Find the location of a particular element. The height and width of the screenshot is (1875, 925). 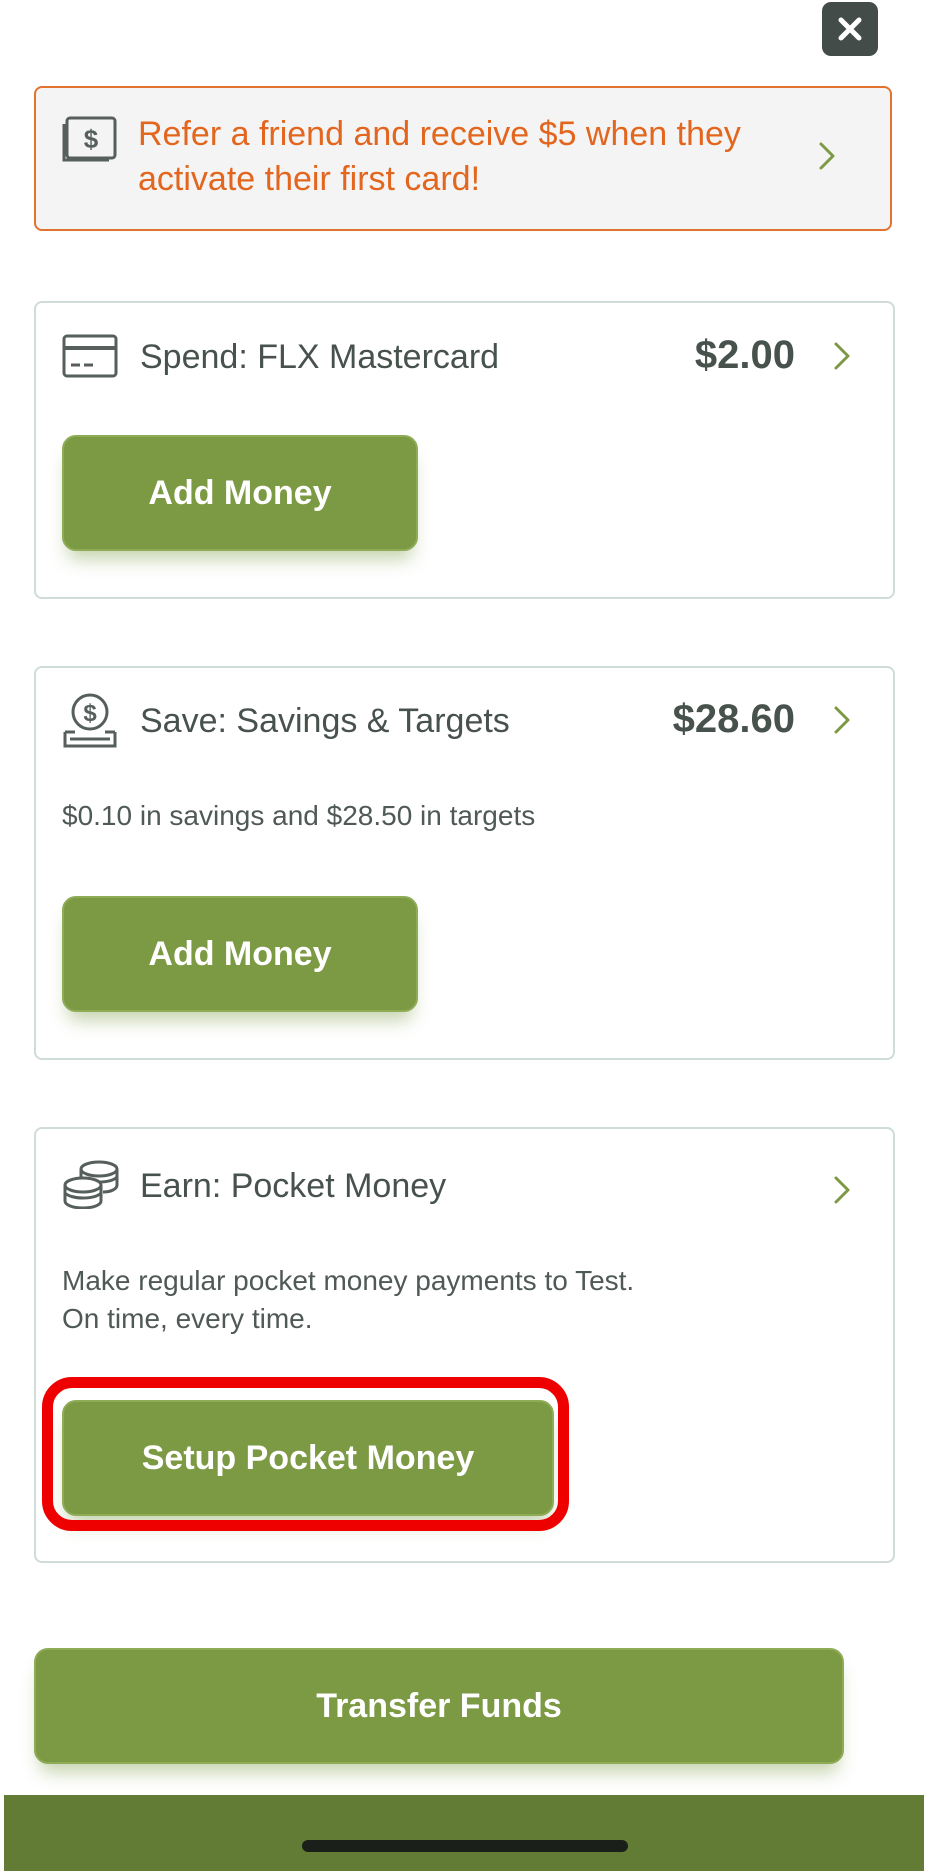

earn-card-title: Earn: Pocket Money is located at coordinates (293, 1186).